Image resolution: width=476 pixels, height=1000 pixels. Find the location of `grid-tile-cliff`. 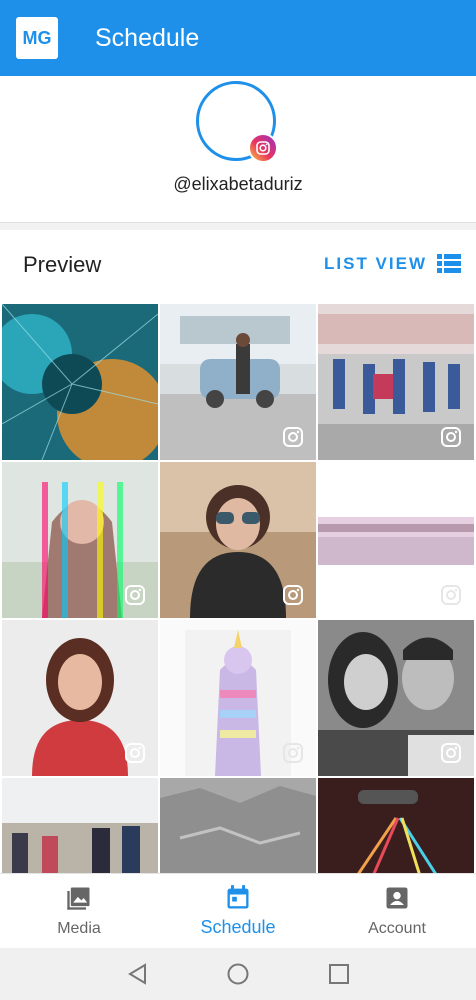

grid-tile-cliff is located at coordinates (238, 826).